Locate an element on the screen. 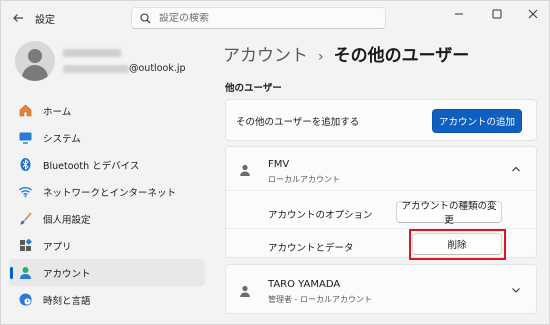 Image resolution: width=550 pixels, height=325 pixels. account-options-label: アカウントのオプション is located at coordinates (320, 215).